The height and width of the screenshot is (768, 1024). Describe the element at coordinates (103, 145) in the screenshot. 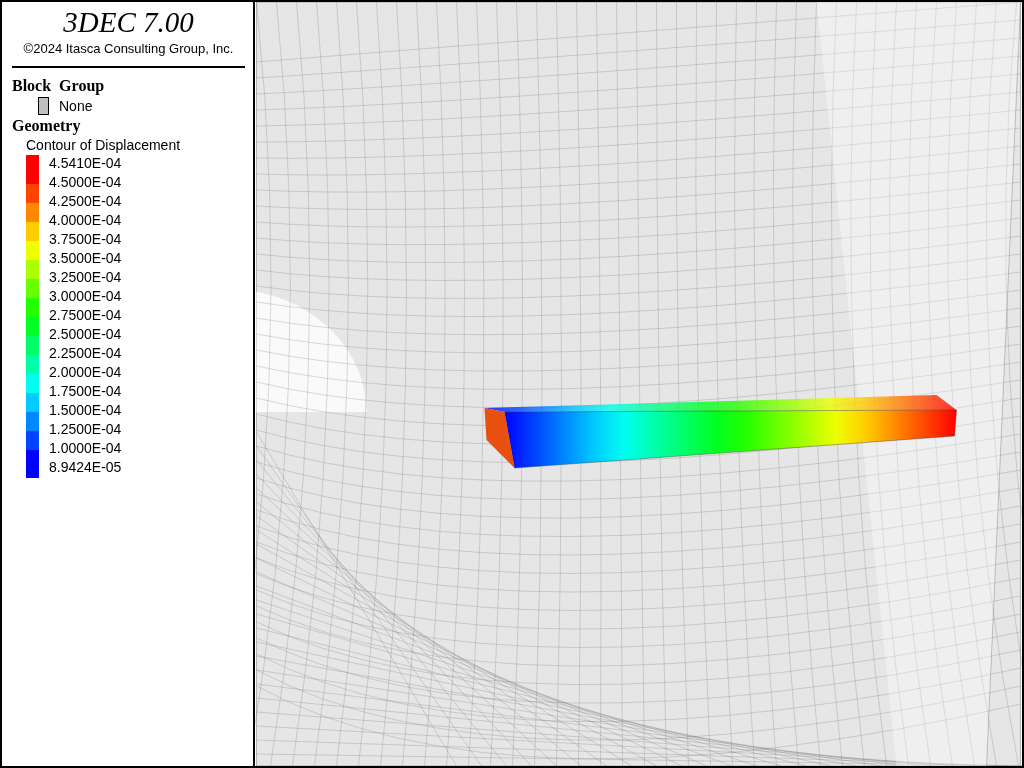

I see `legend-title: Contour of Displacement` at that location.